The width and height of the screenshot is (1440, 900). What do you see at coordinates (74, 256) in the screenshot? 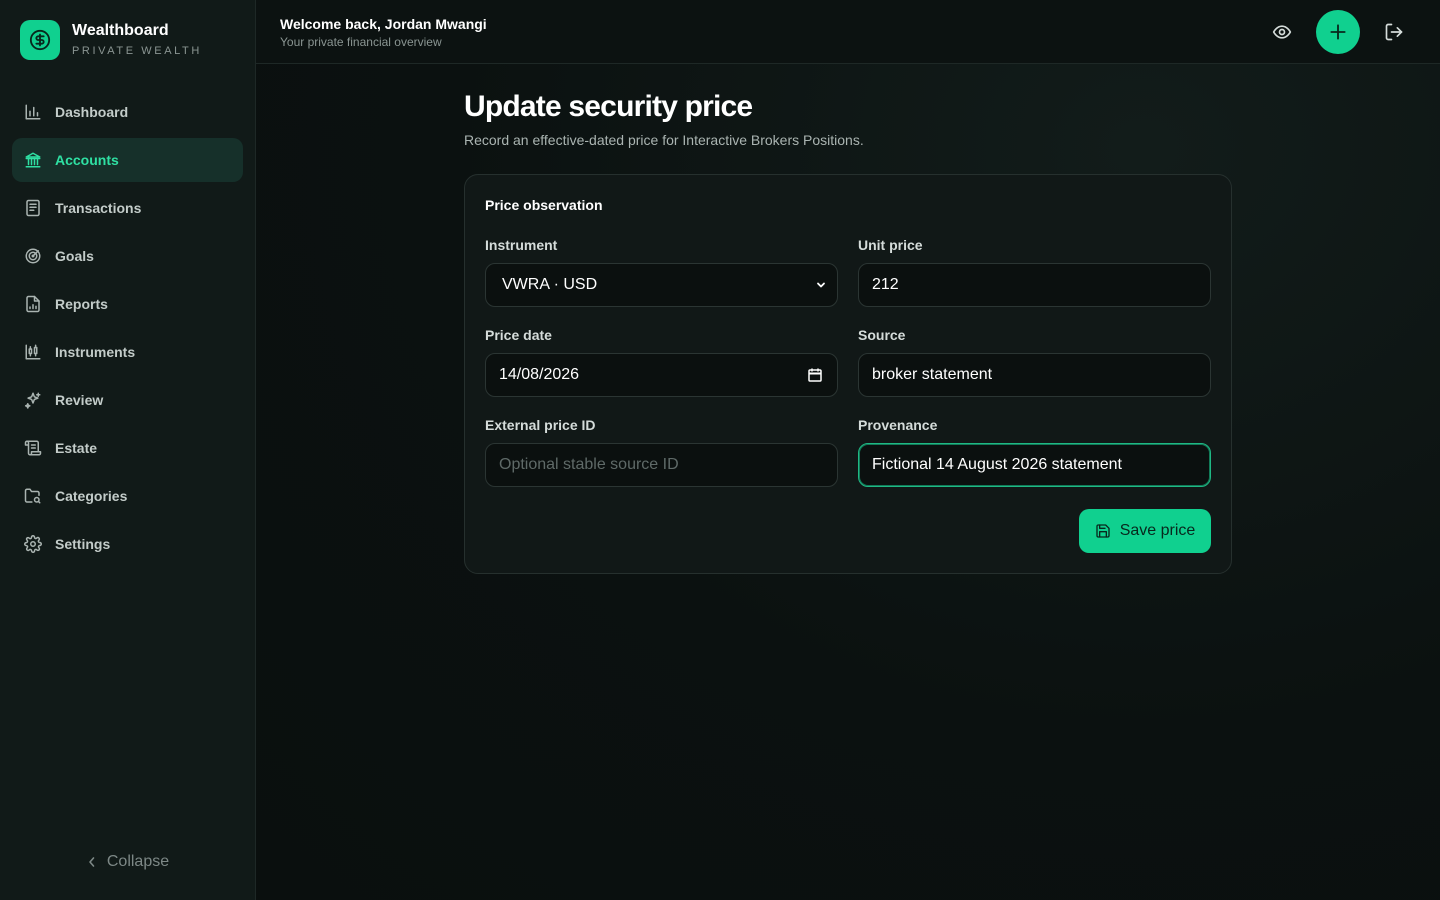
I see `sidebar-item-label: Goals` at bounding box center [74, 256].